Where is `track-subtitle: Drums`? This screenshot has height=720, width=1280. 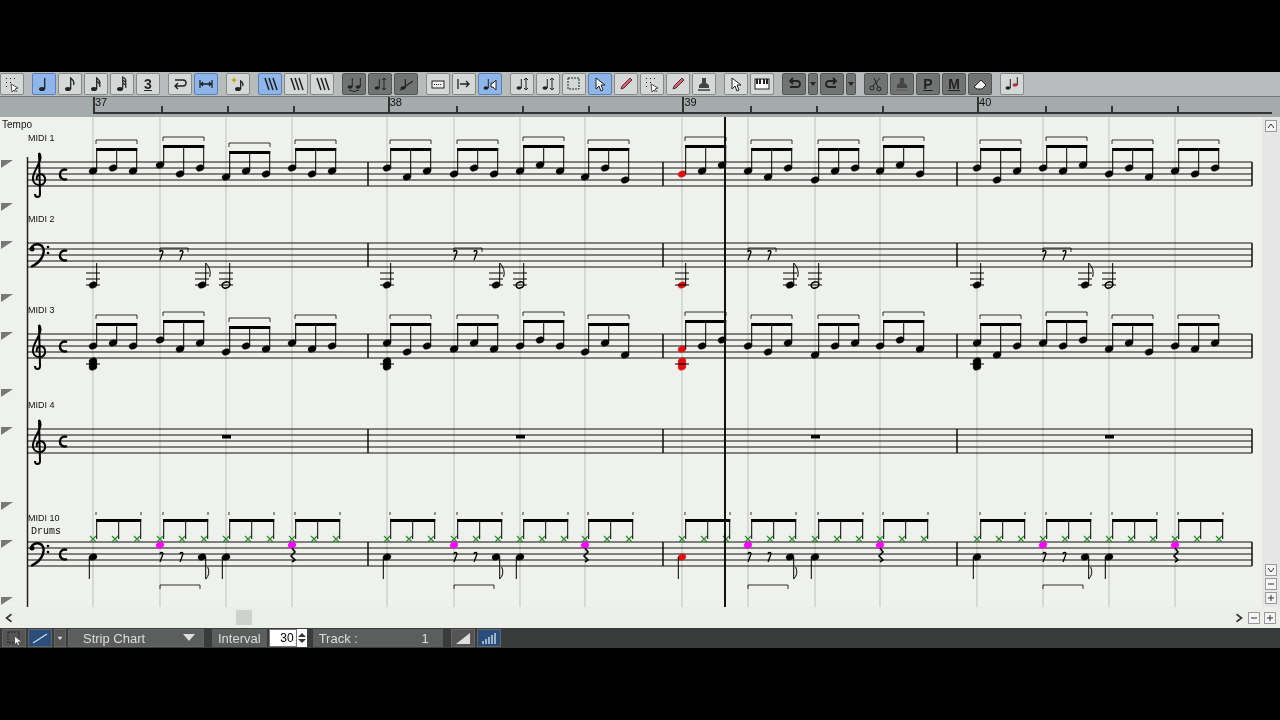
track-subtitle: Drums is located at coordinates (45, 531).